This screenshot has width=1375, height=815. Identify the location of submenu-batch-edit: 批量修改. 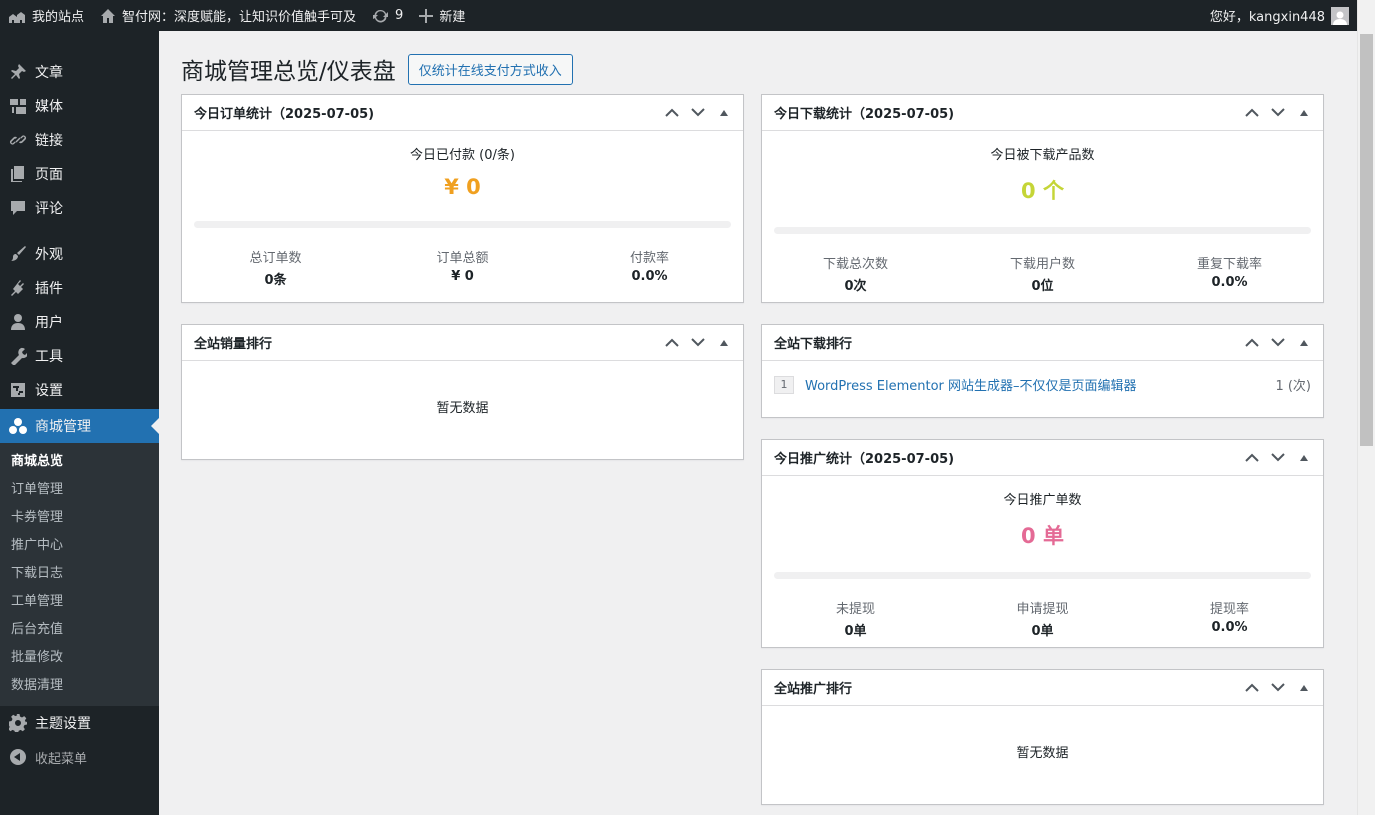
(79, 658).